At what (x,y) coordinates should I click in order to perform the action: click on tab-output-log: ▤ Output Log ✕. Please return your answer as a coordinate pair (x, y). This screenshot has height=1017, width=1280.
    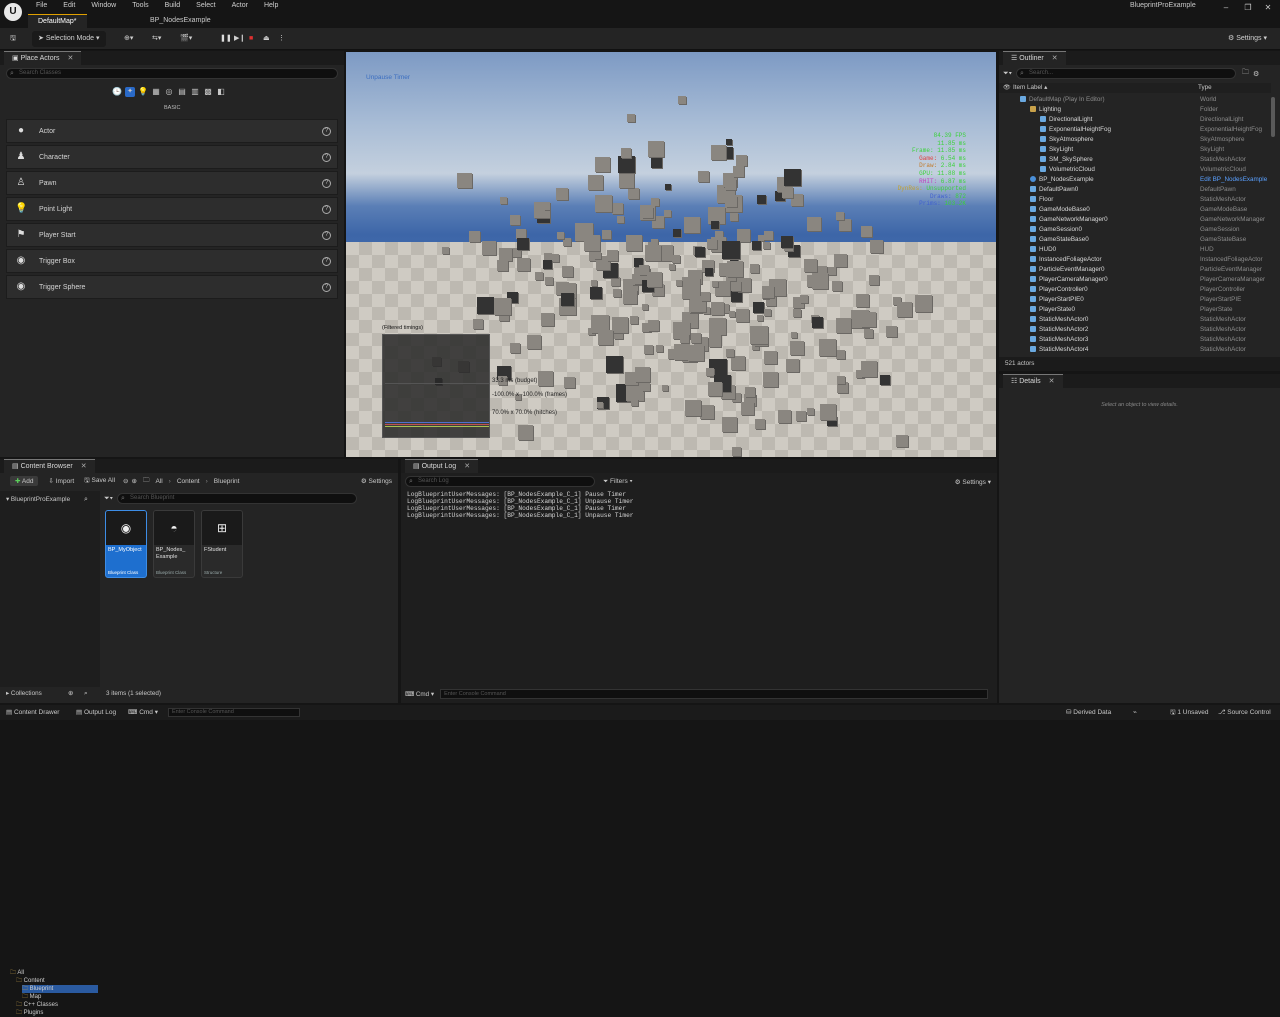
    Looking at the image, I should click on (442, 466).